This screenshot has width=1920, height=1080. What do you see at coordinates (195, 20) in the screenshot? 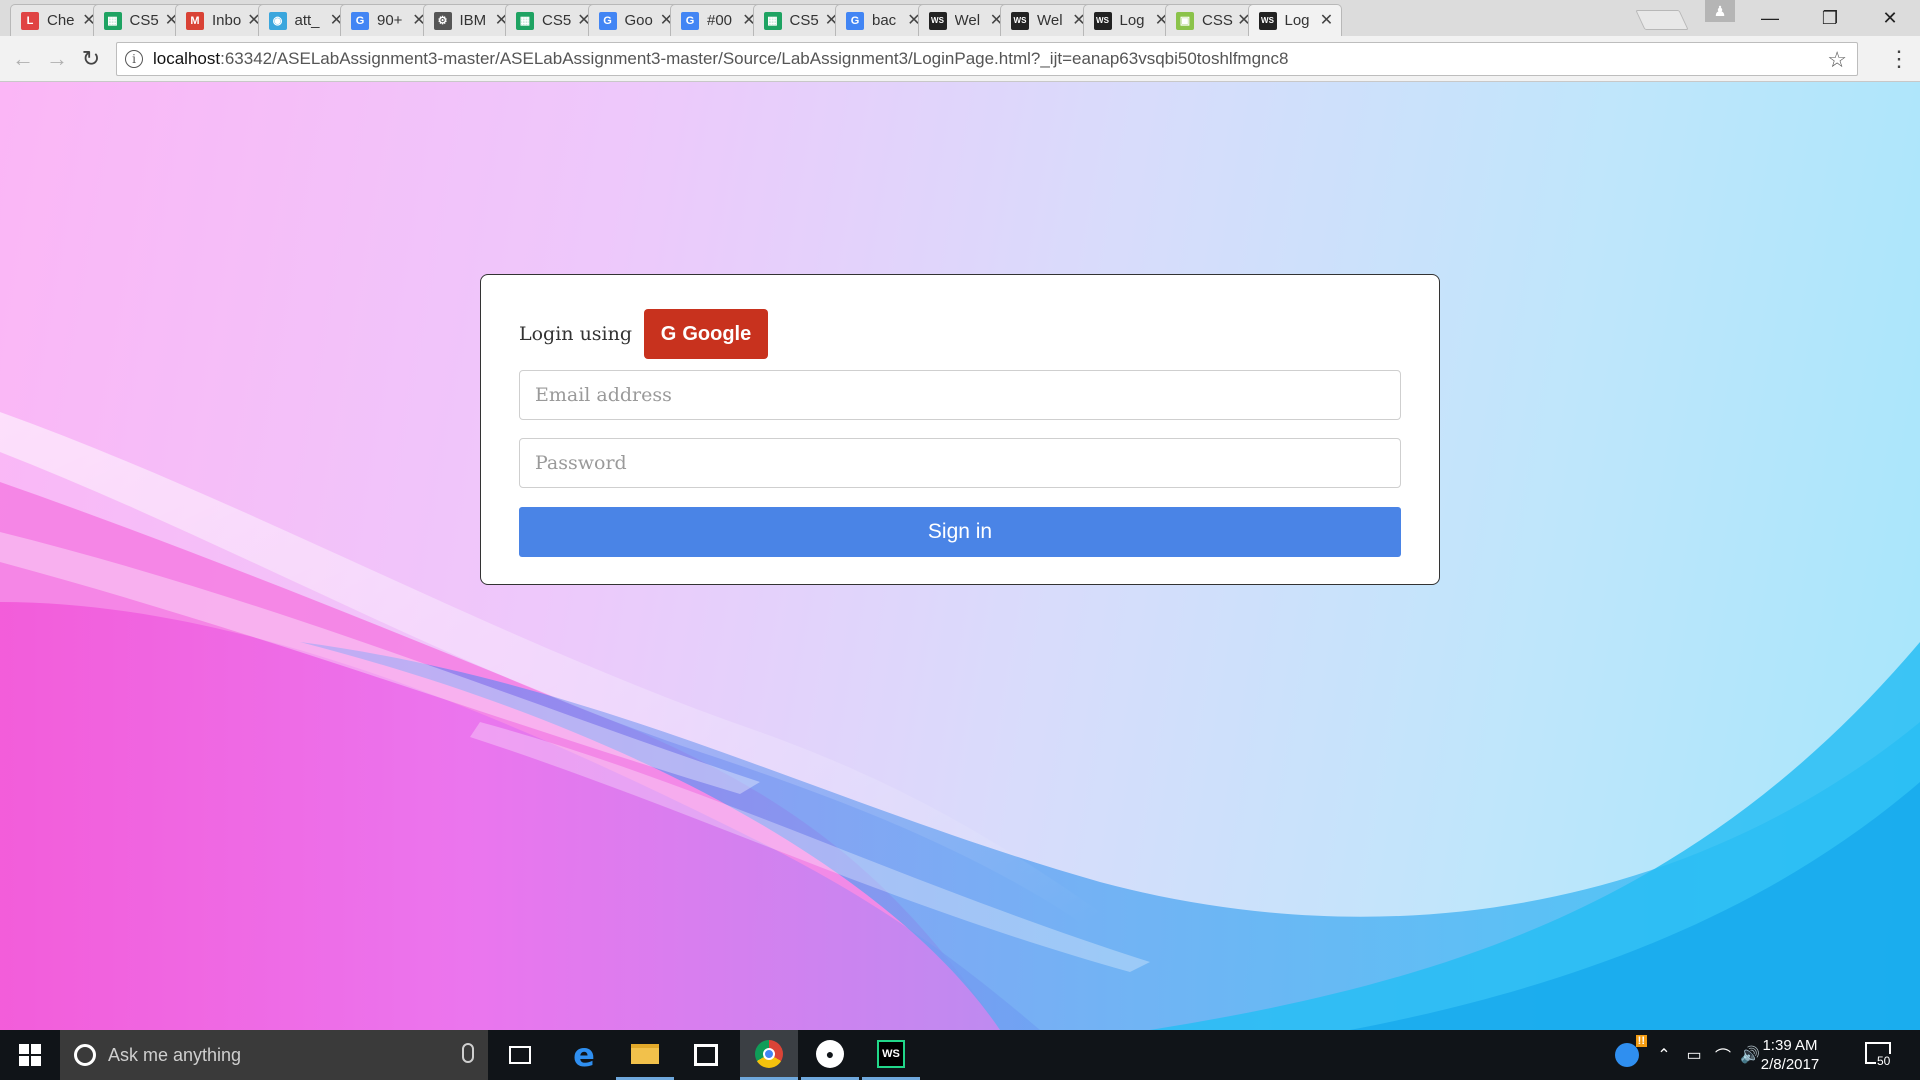
I see `tab-favicon-icon: M` at bounding box center [195, 20].